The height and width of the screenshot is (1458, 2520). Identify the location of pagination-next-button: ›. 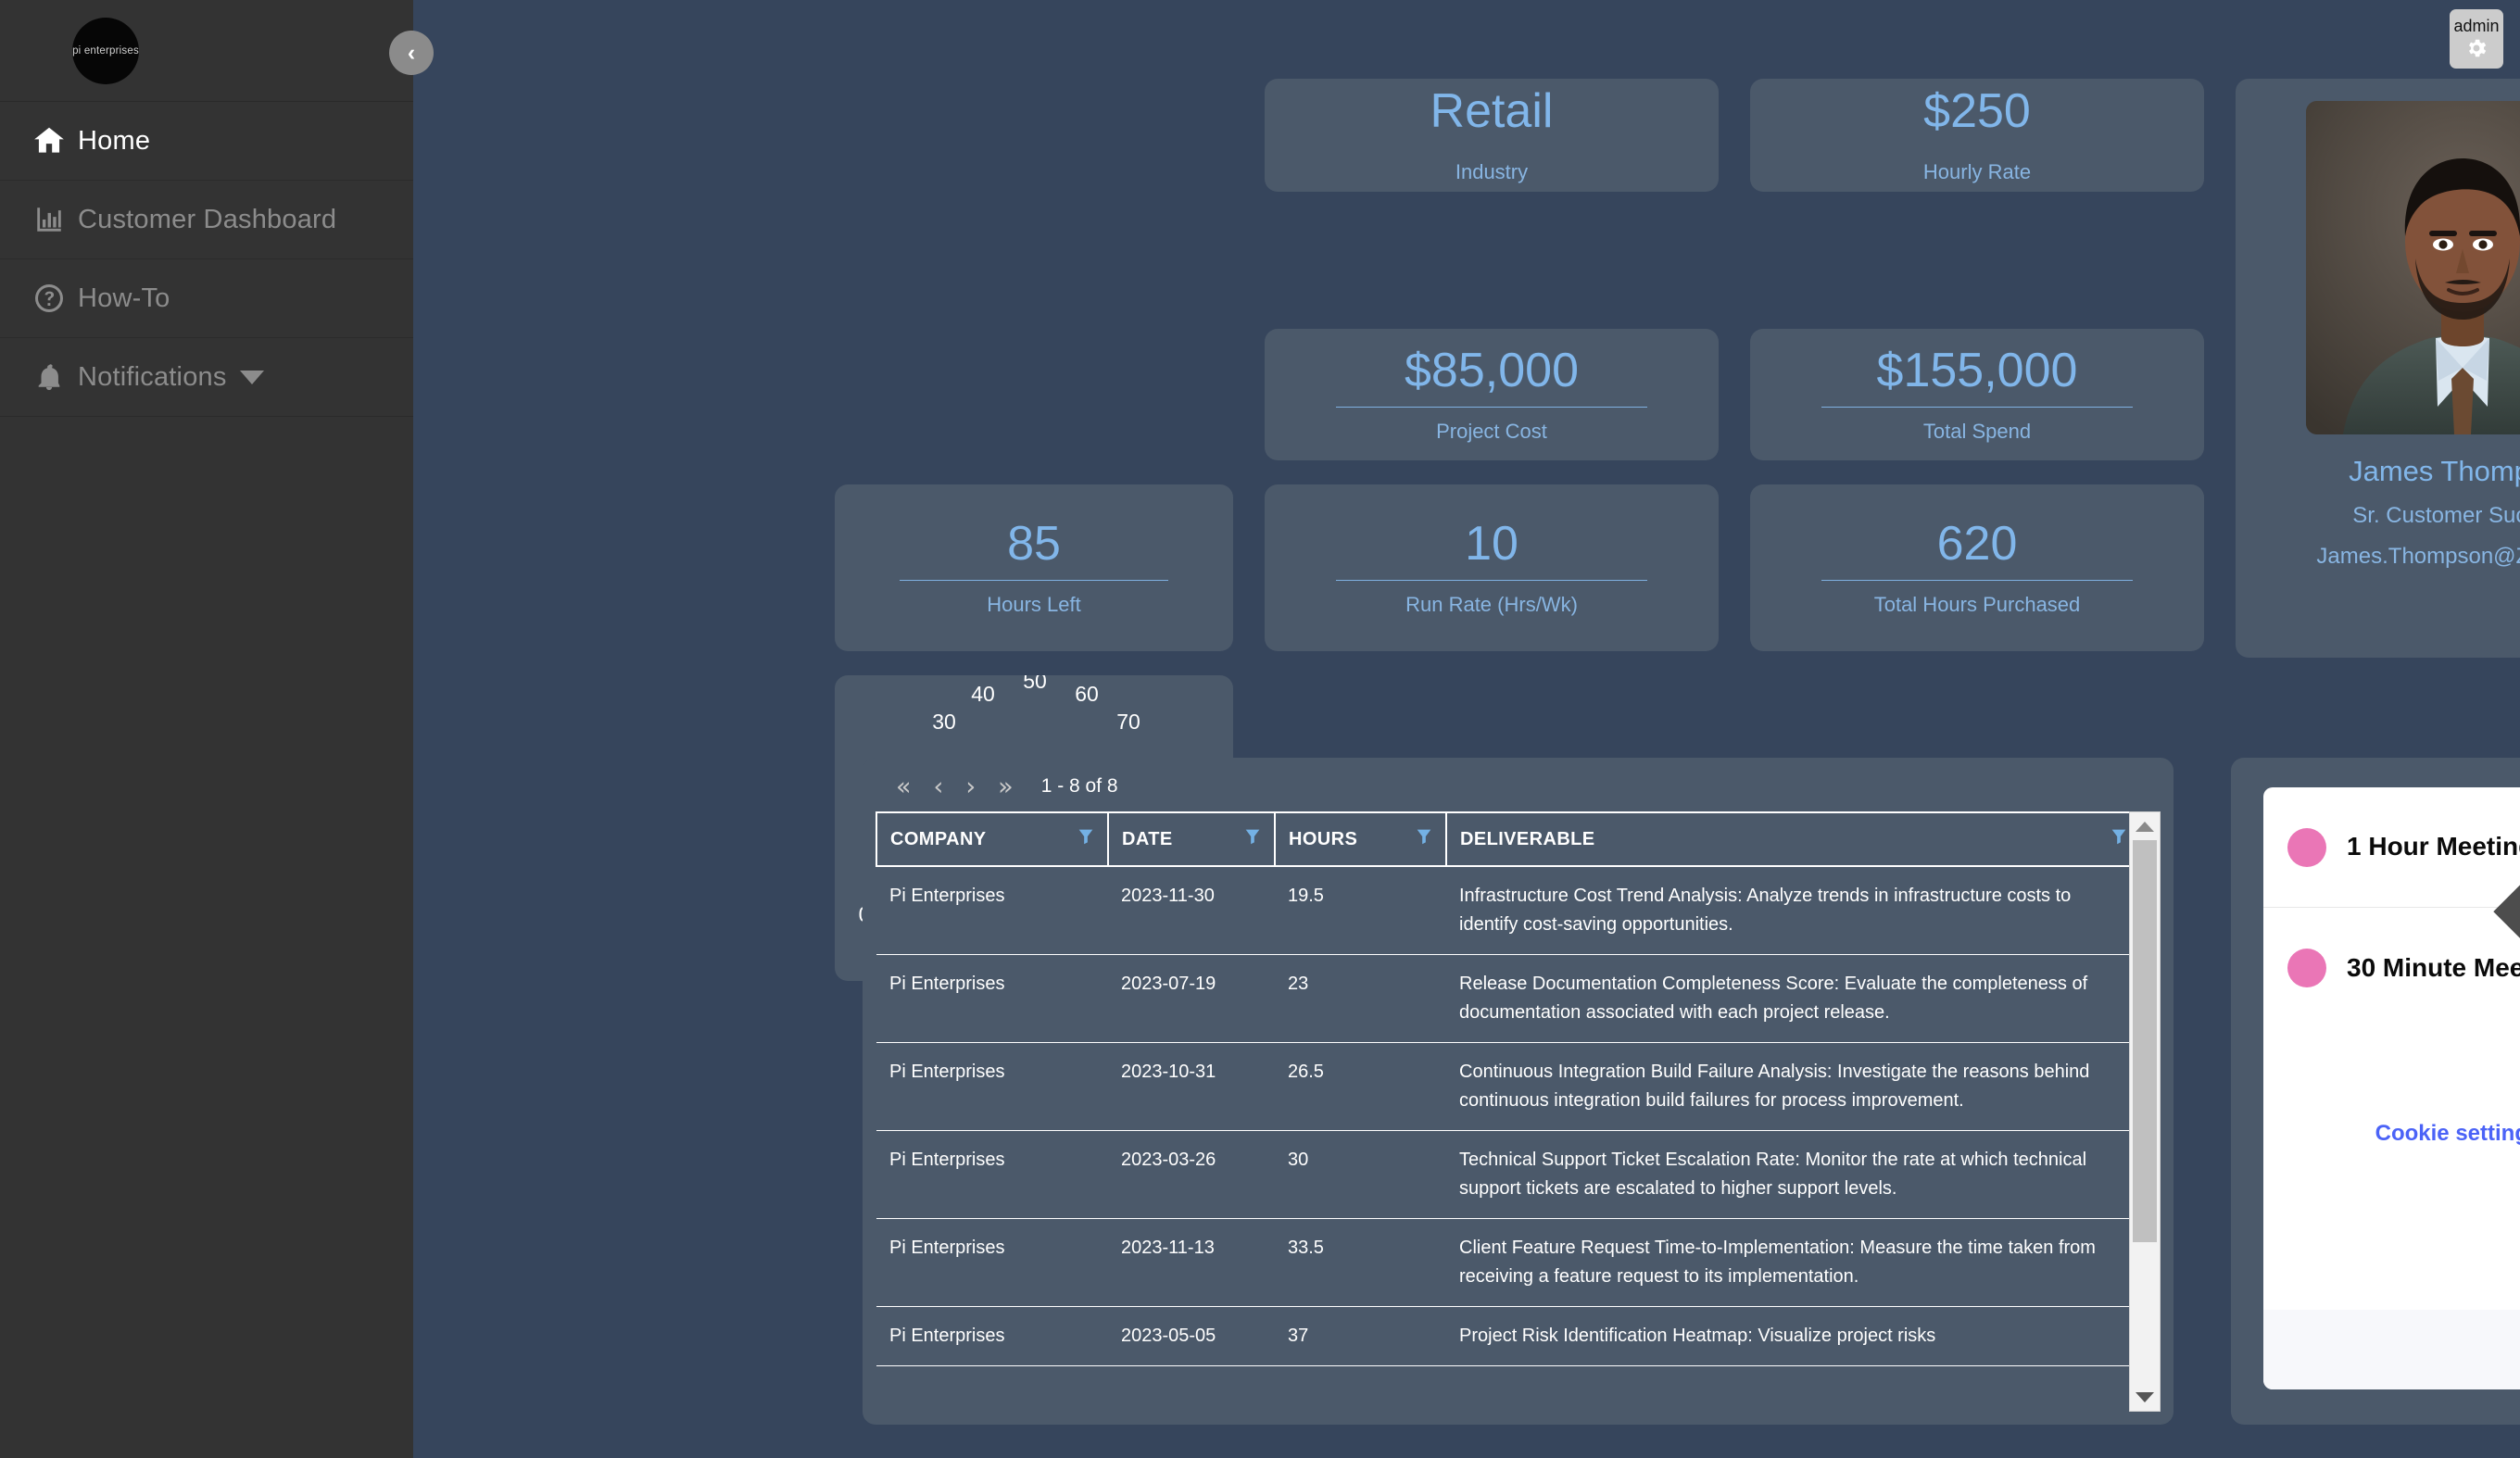
(970, 786).